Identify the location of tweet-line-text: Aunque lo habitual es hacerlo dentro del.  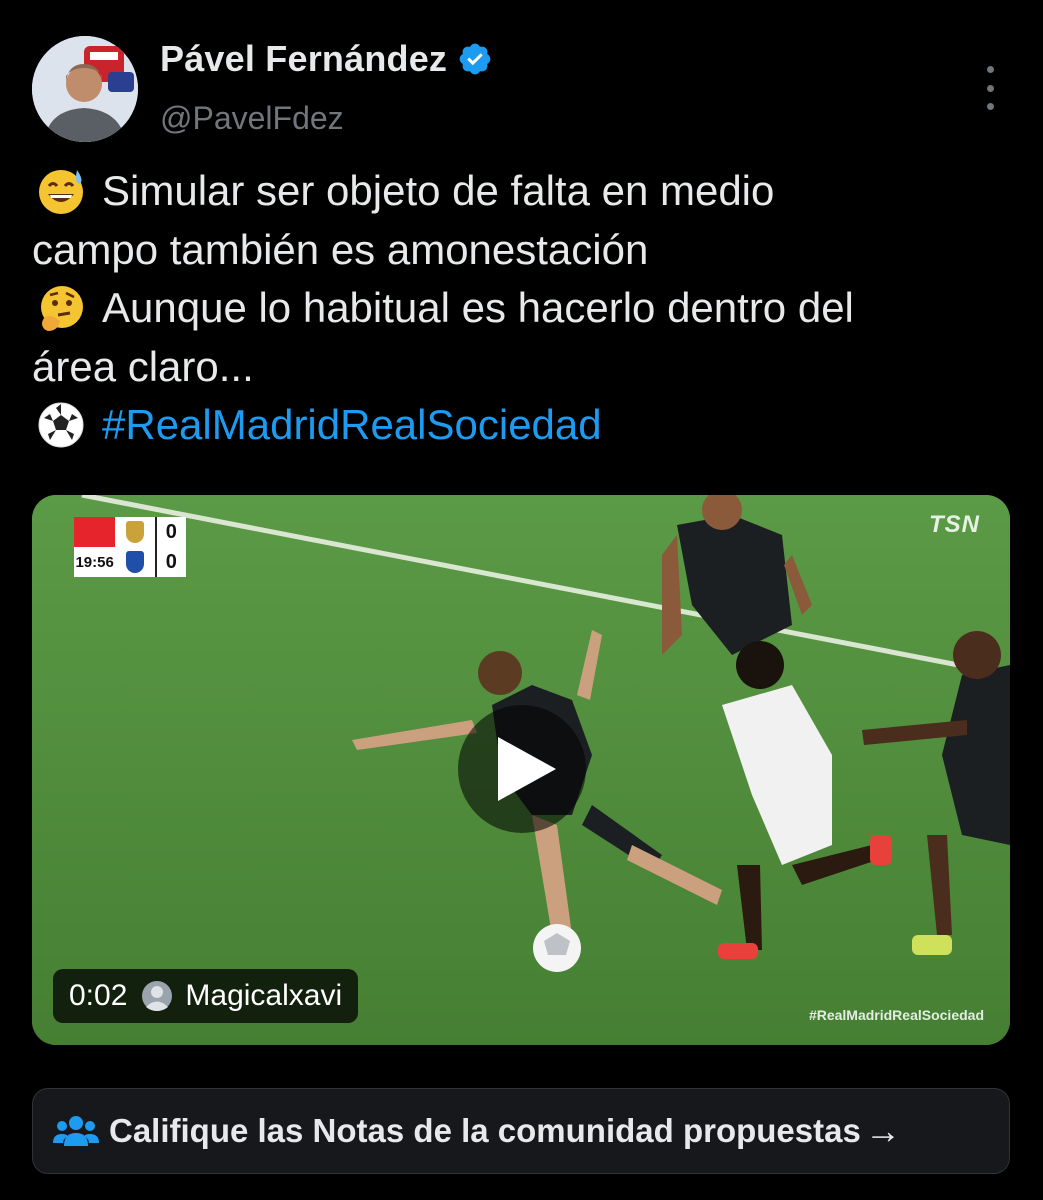
(478, 307).